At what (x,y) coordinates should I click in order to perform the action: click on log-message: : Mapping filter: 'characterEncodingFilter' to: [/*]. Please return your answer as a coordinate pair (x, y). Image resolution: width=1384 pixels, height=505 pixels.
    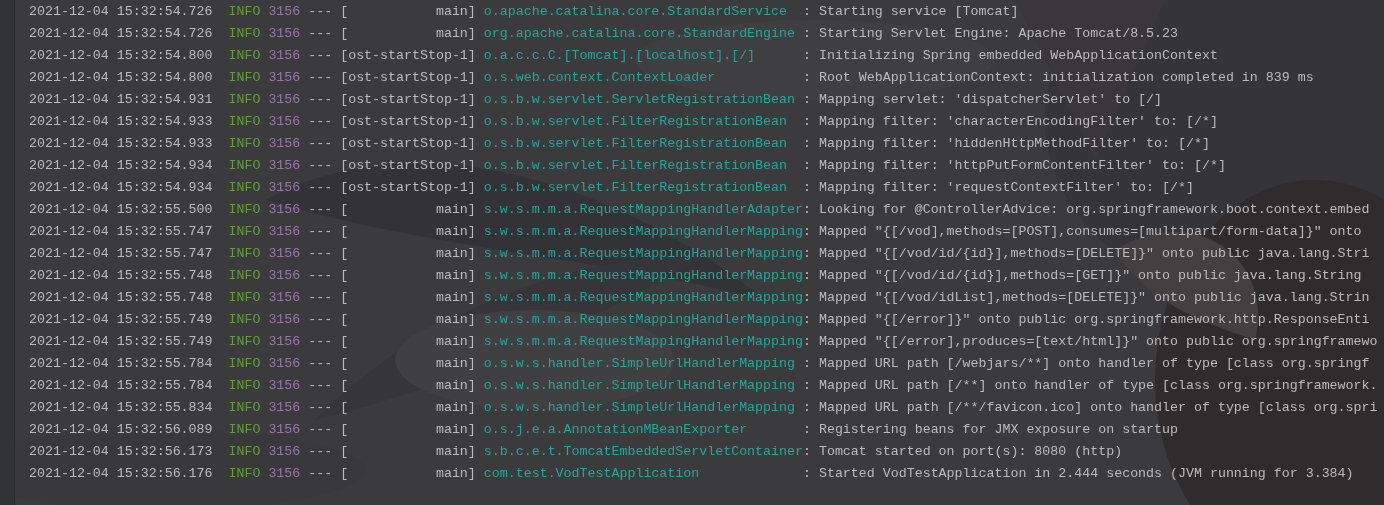
    Looking at the image, I should click on (1010, 122).